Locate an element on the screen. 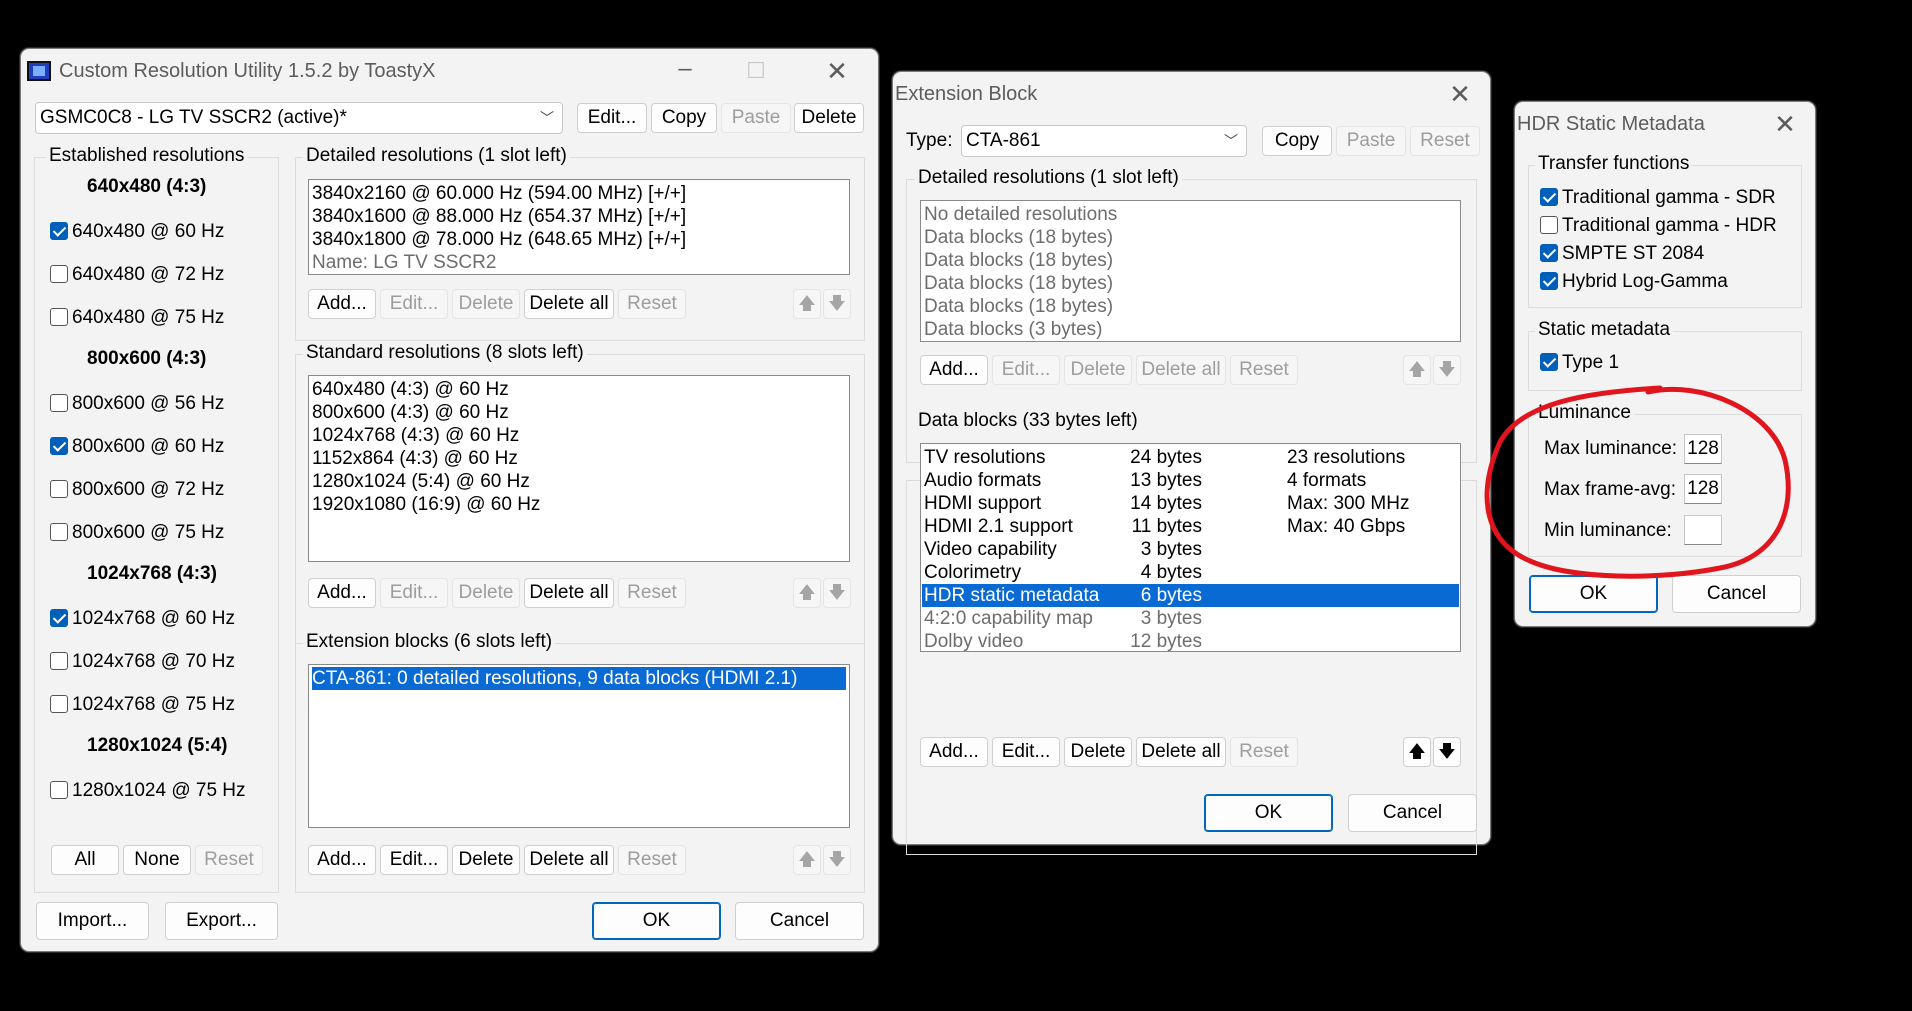 The height and width of the screenshot is (1011, 1912). table-row: Colorimetry 4 bytes is located at coordinates (1190, 572).